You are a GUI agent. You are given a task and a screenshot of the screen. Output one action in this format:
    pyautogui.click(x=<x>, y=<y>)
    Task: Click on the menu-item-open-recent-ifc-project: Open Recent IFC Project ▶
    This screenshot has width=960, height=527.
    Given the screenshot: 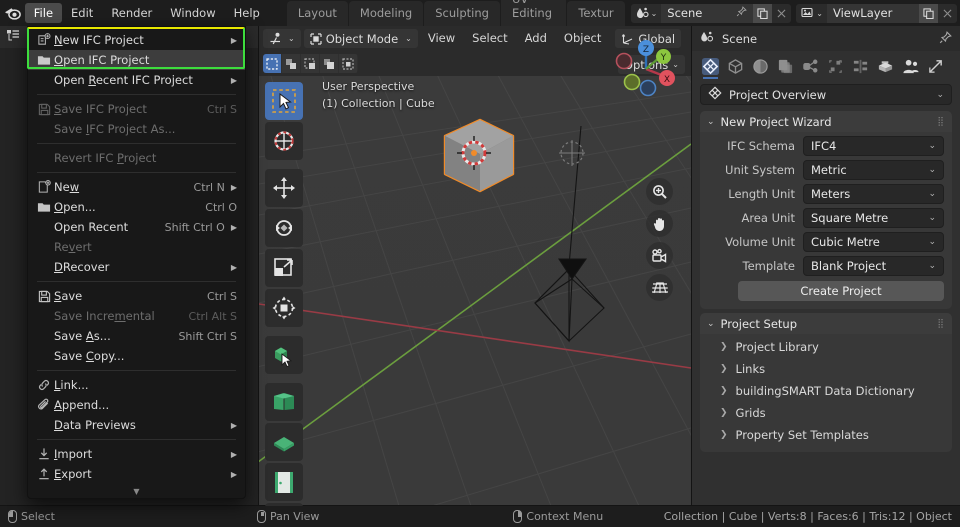 What is the action you would take?
    pyautogui.click(x=136, y=80)
    